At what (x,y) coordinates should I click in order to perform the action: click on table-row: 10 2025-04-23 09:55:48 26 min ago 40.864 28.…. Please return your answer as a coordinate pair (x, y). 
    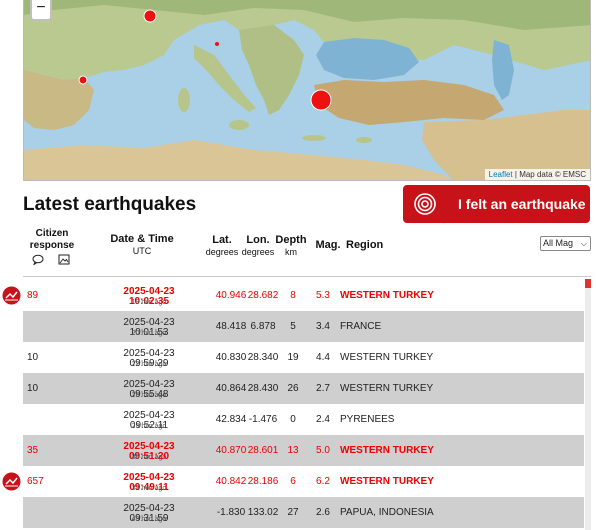
    Looking at the image, I should click on (303, 388).